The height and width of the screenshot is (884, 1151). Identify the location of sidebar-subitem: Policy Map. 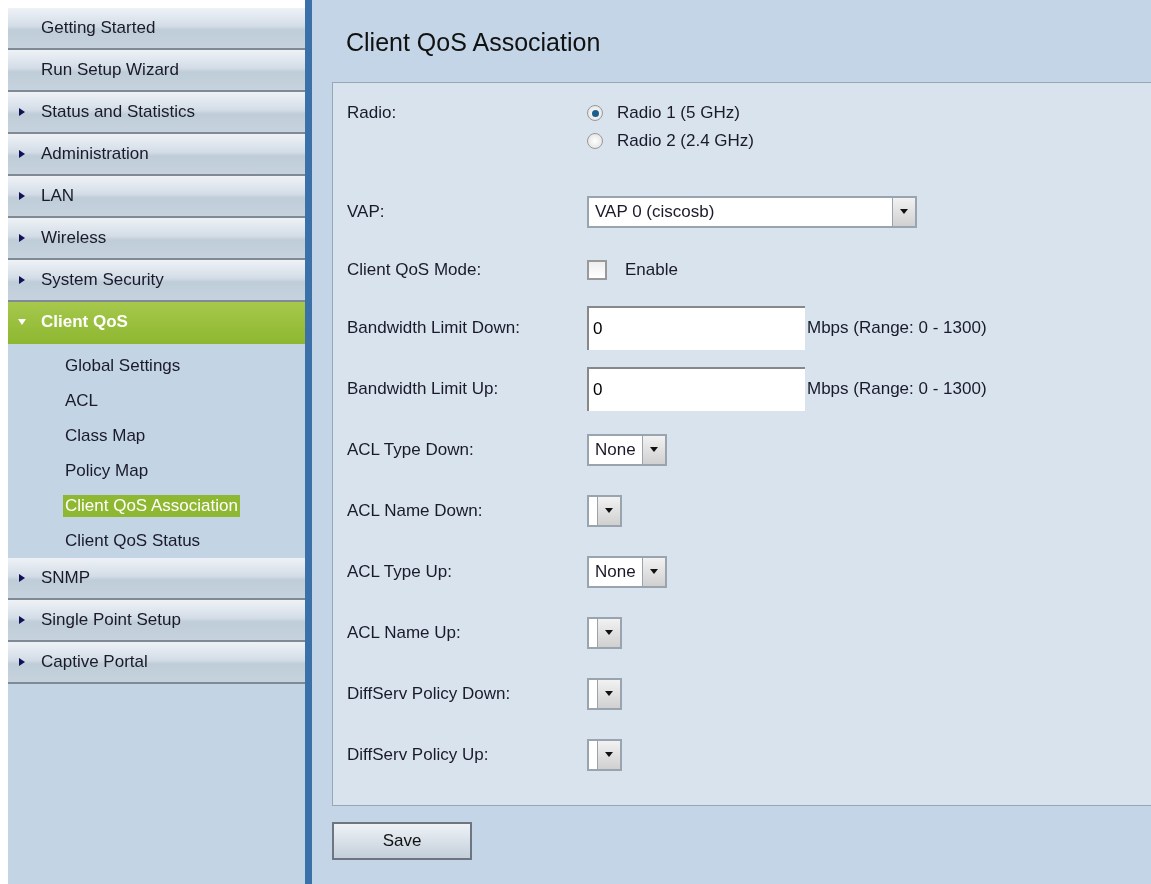
(107, 470).